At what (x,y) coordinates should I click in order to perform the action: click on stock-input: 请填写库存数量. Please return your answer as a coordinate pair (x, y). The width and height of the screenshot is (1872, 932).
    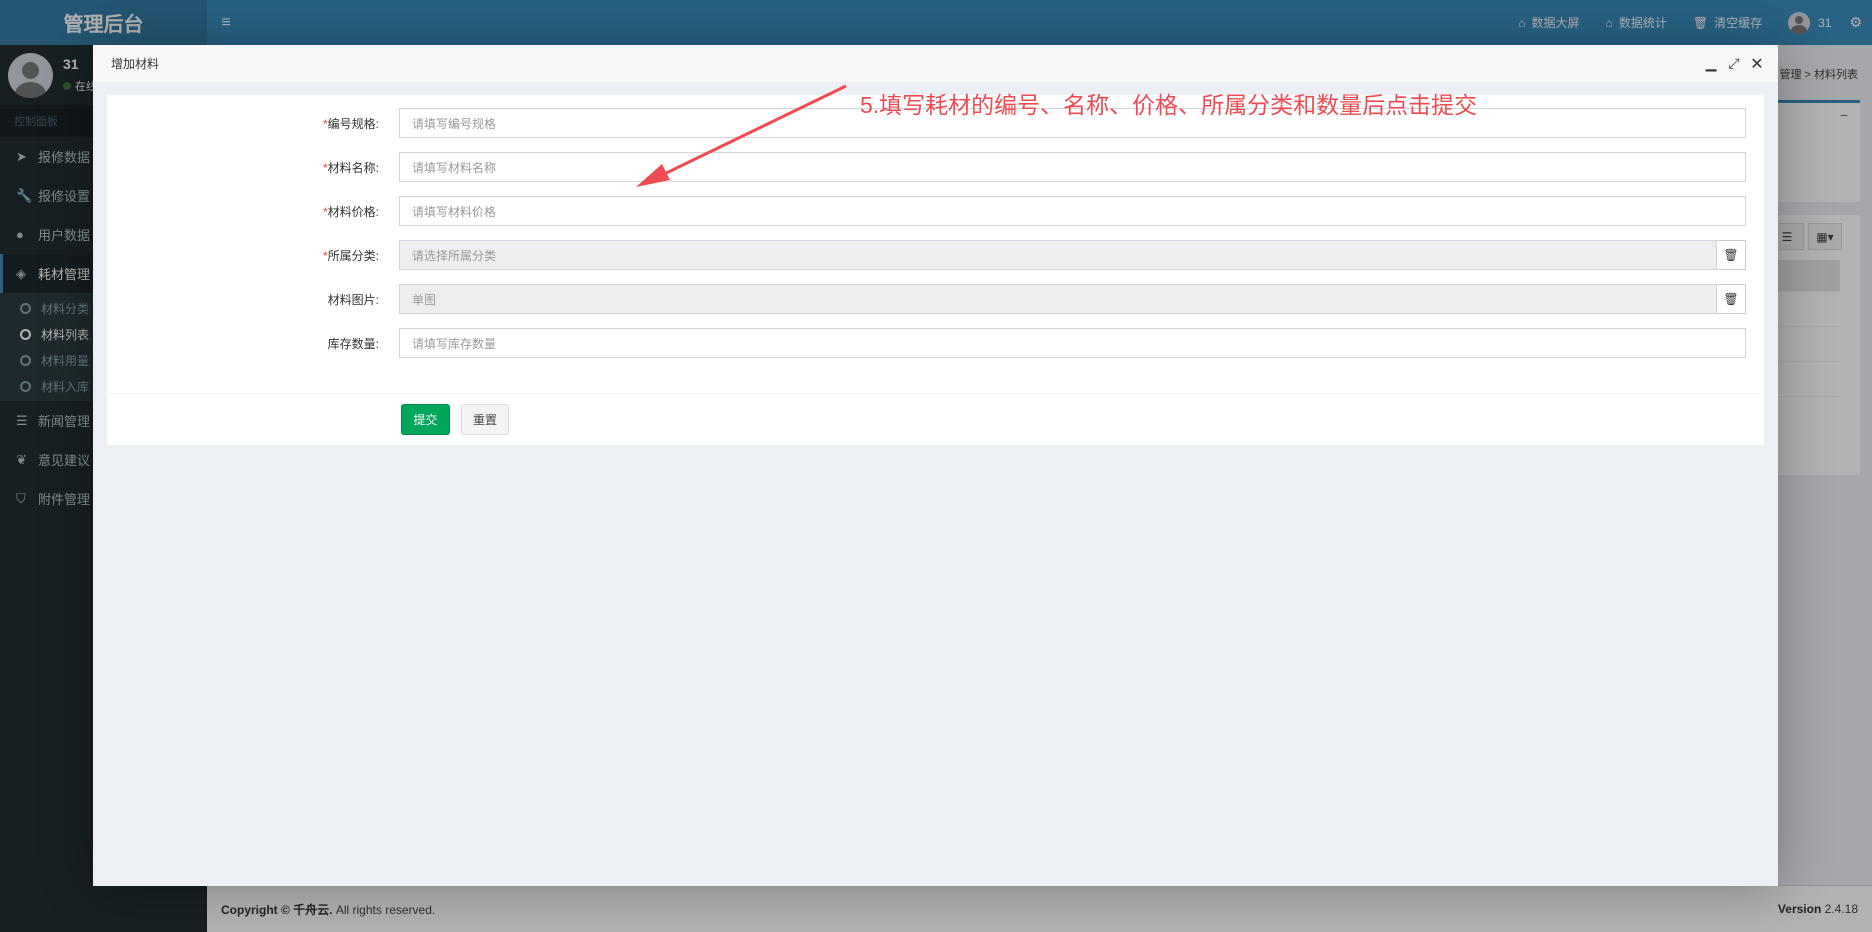
    Looking at the image, I should click on (1072, 343).